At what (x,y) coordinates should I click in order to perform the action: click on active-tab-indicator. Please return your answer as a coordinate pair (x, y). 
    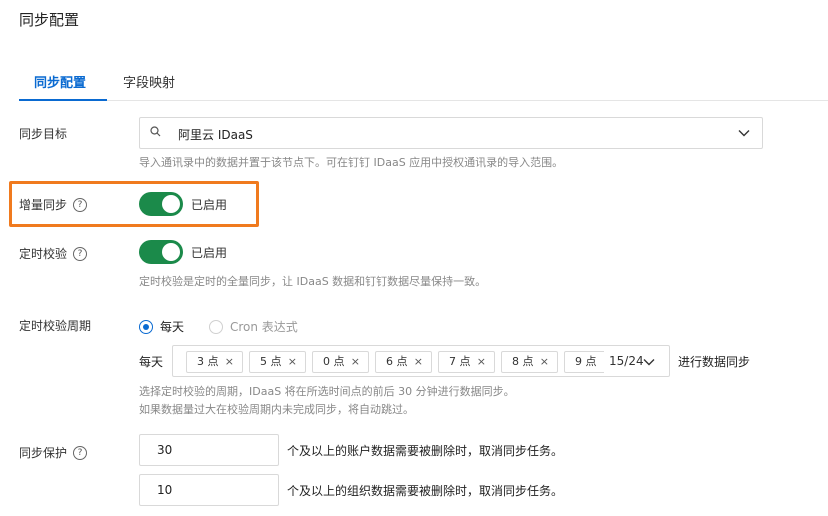
    Looking at the image, I should click on (63, 100).